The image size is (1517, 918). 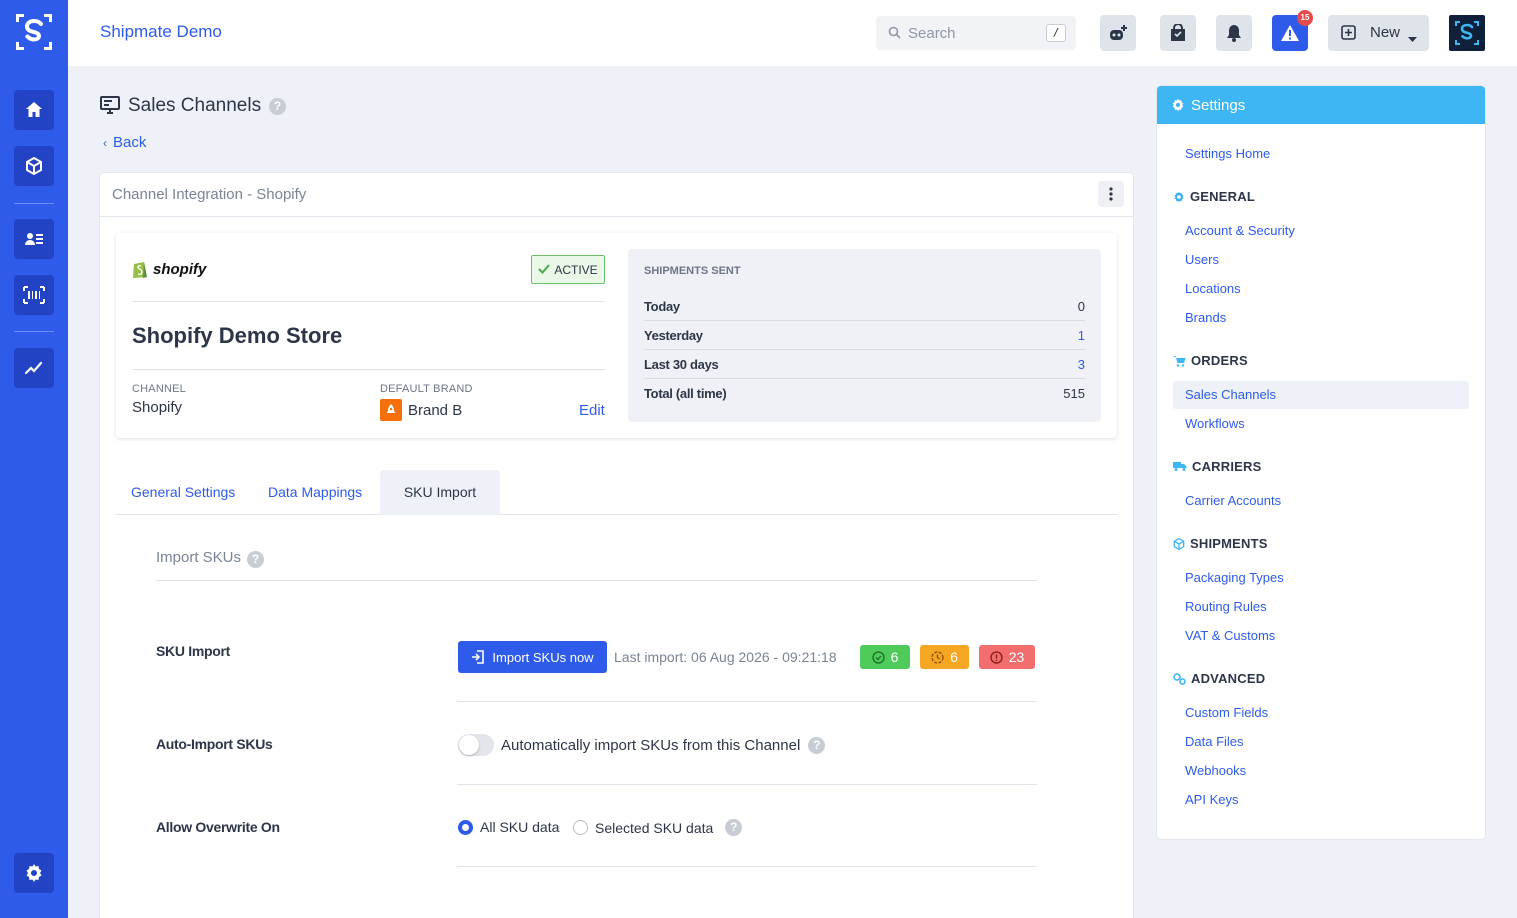 I want to click on kebab-icon, so click(x=1111, y=194).